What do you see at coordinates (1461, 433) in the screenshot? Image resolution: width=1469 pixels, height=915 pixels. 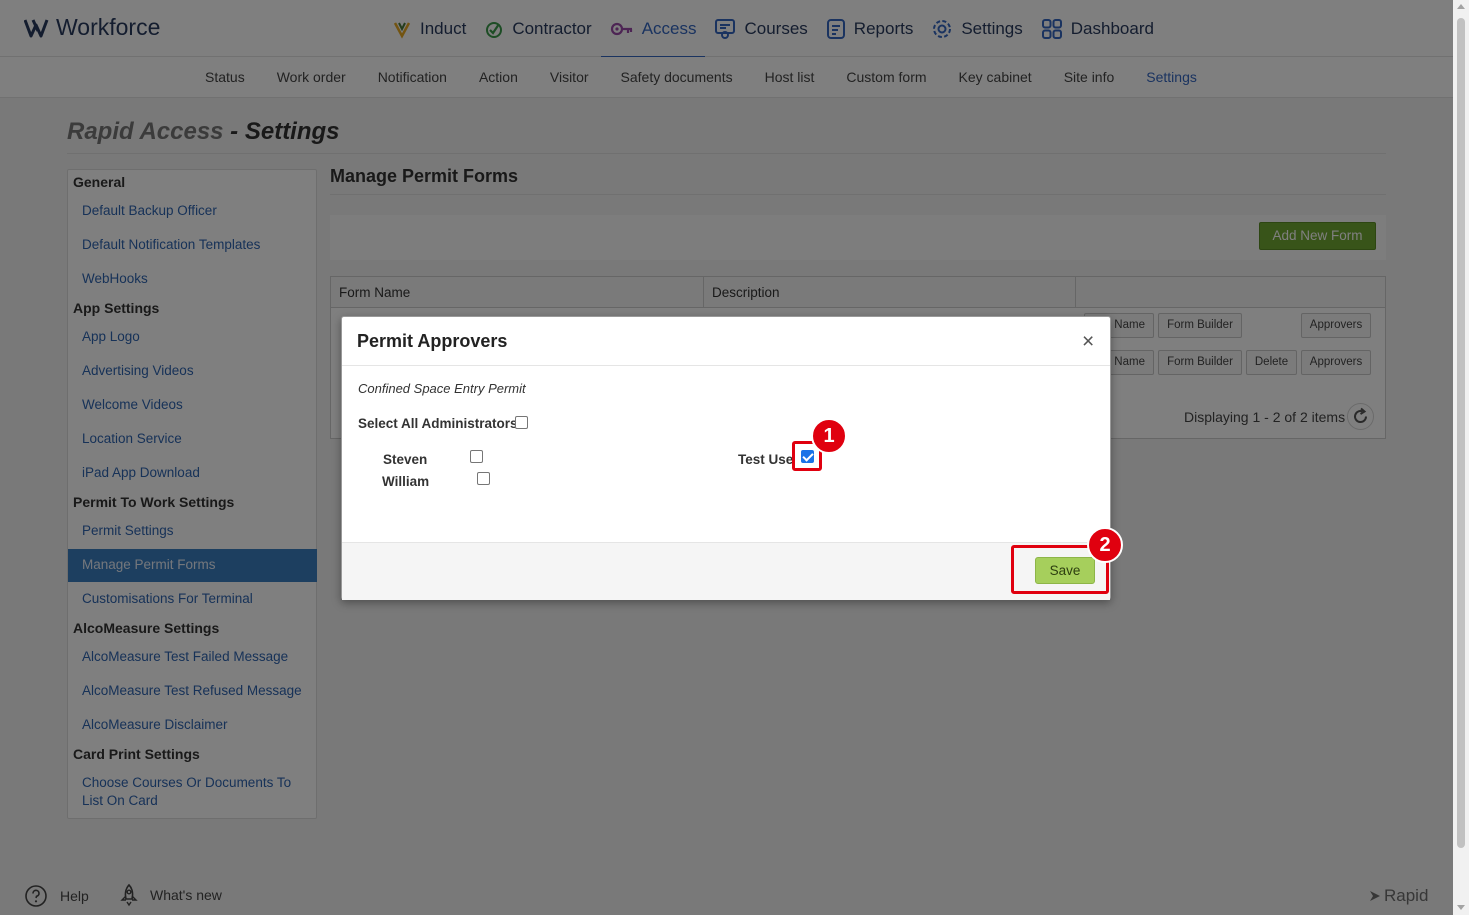 I see `scroll-thumb` at bounding box center [1461, 433].